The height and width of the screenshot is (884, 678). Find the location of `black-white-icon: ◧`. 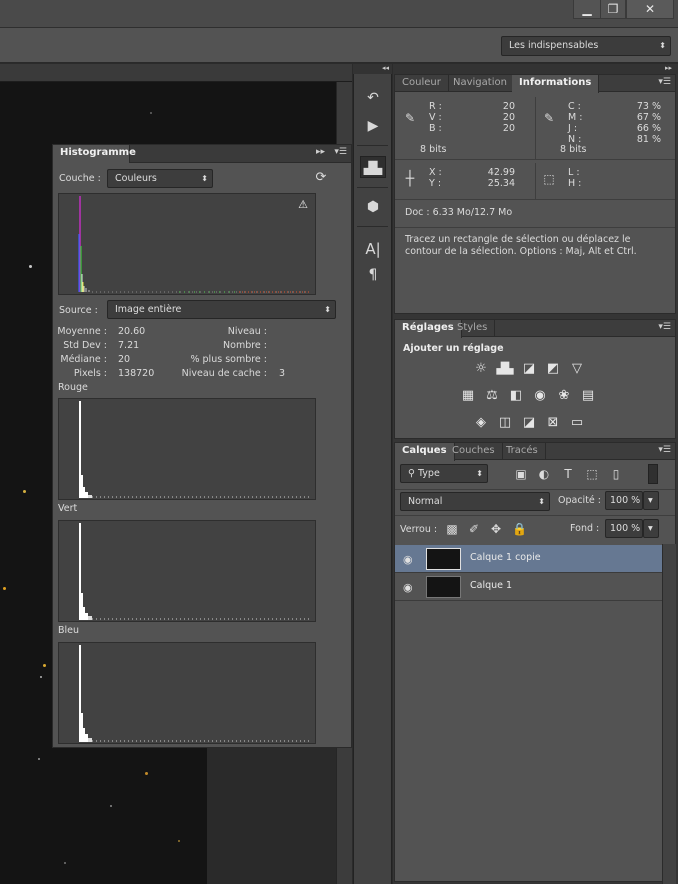

black-white-icon: ◧ is located at coordinates (516, 396).